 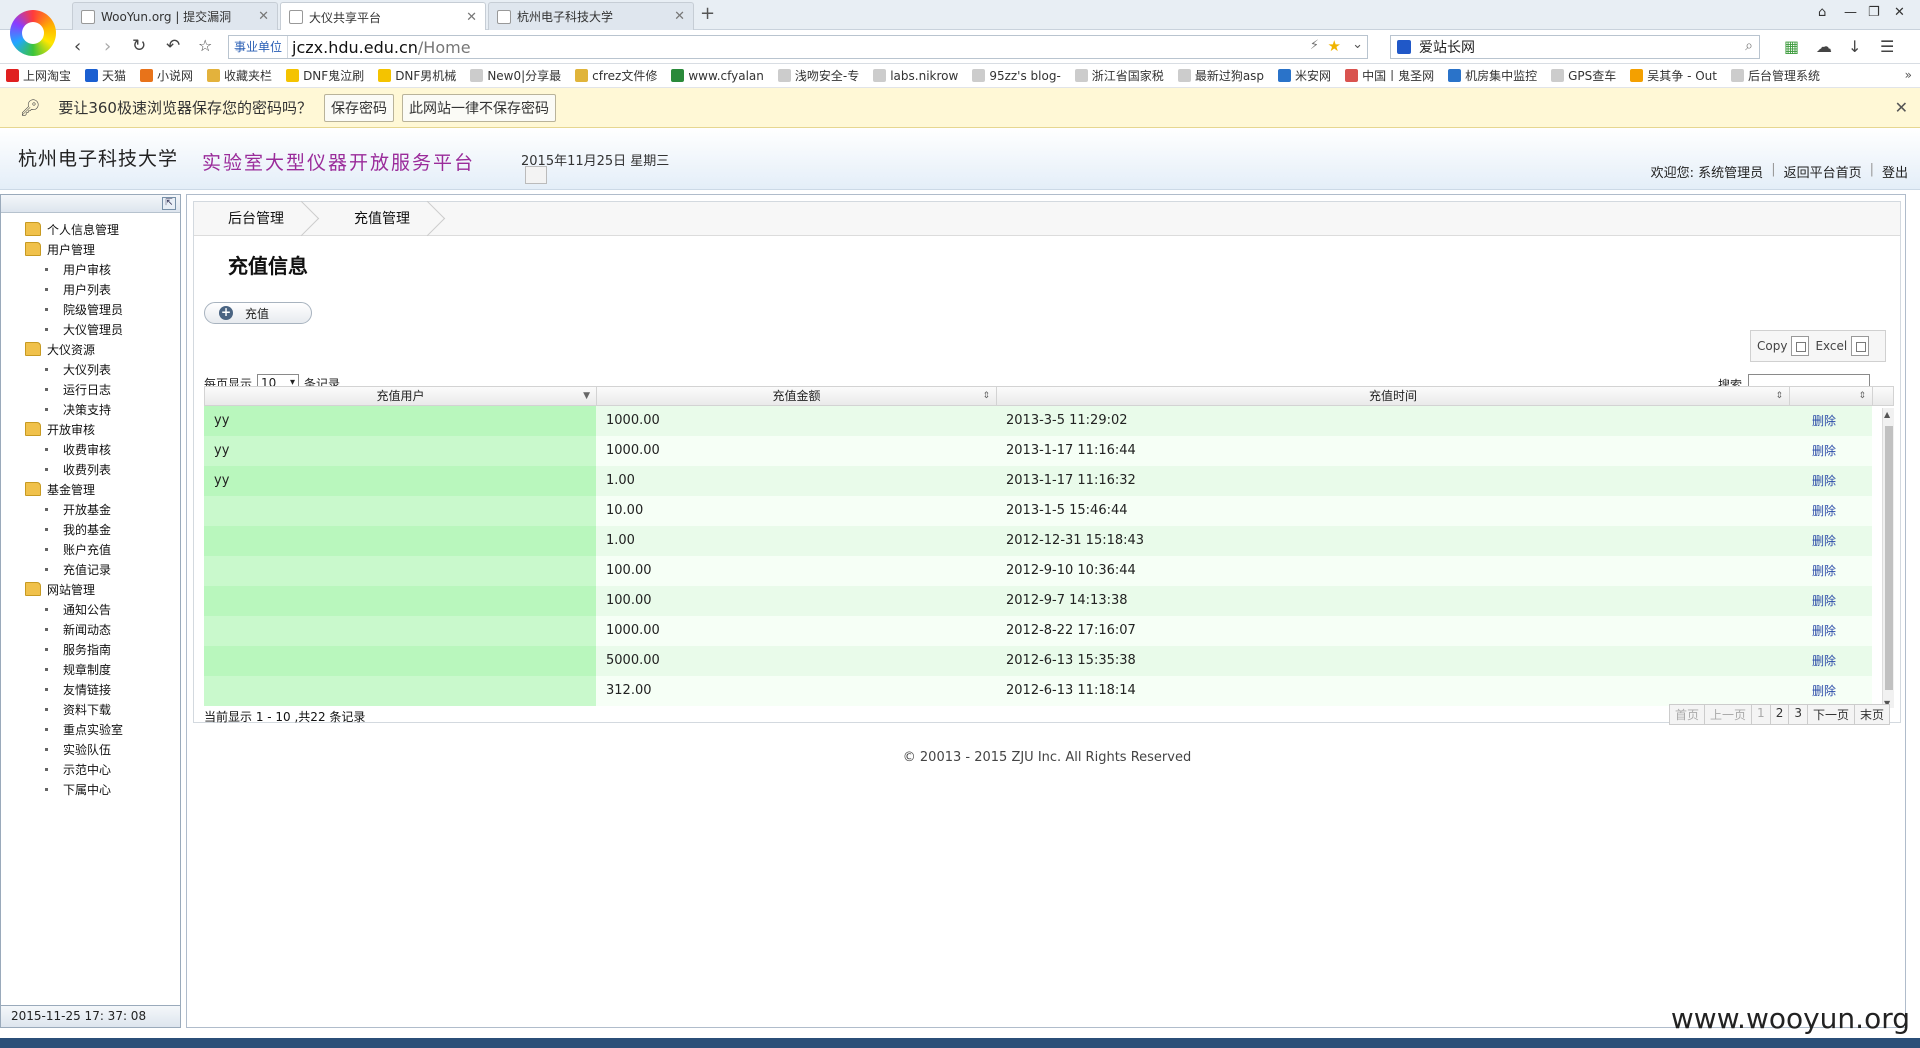 What do you see at coordinates (707, 13) in the screenshot?
I see `new-tab-button: +` at bounding box center [707, 13].